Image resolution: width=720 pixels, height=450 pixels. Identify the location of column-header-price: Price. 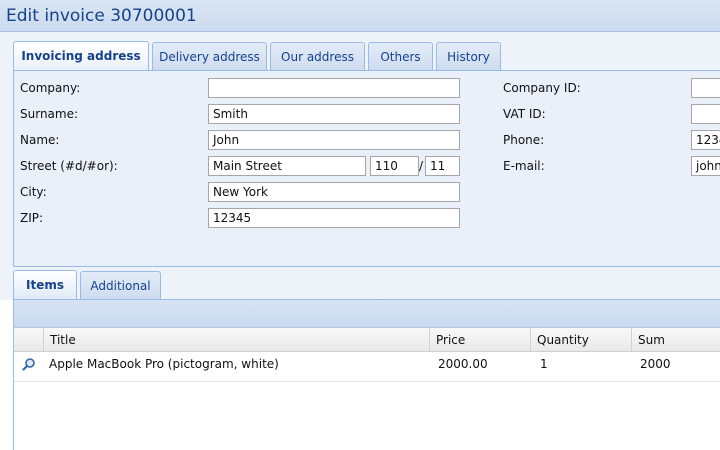
(479, 340).